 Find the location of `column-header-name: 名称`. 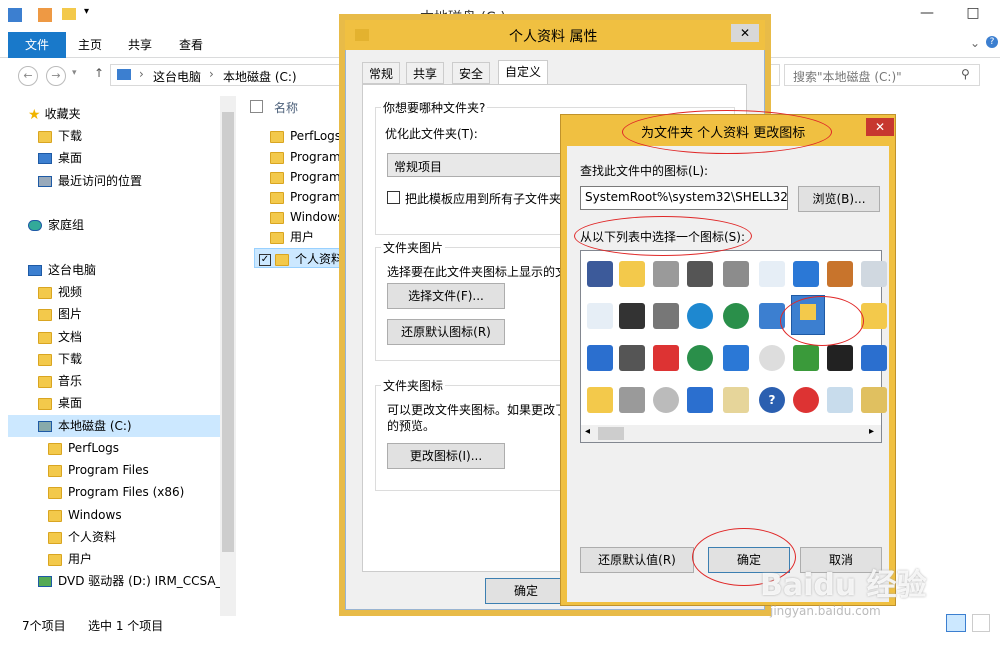

column-header-name: 名称 is located at coordinates (305, 108).